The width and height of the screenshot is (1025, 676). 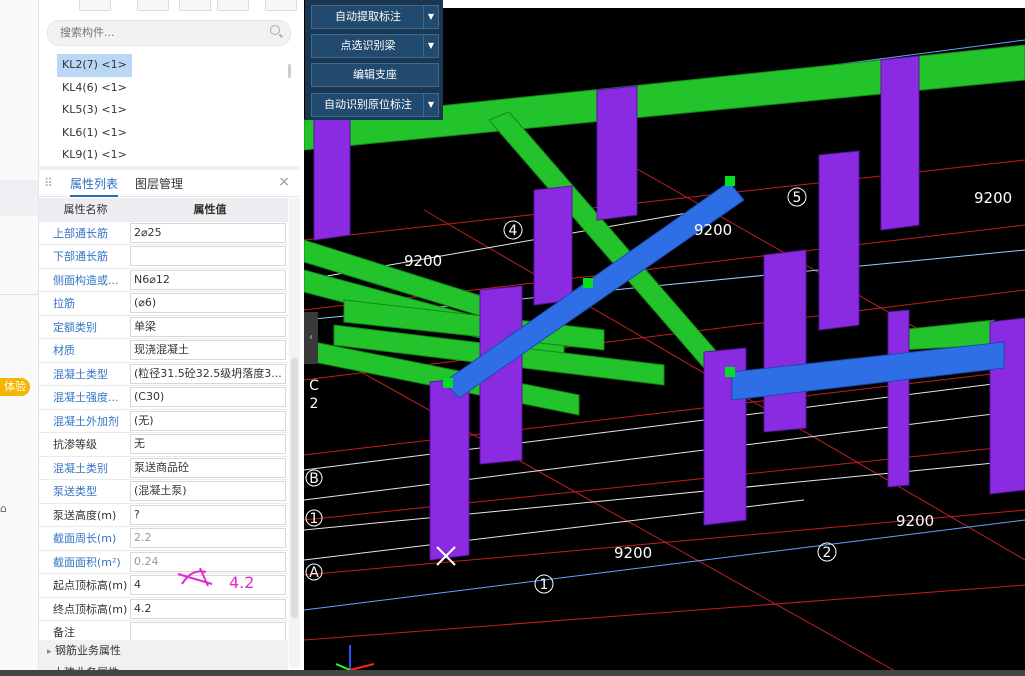 I want to click on axis-letter-label: C, so click(x=314, y=386).